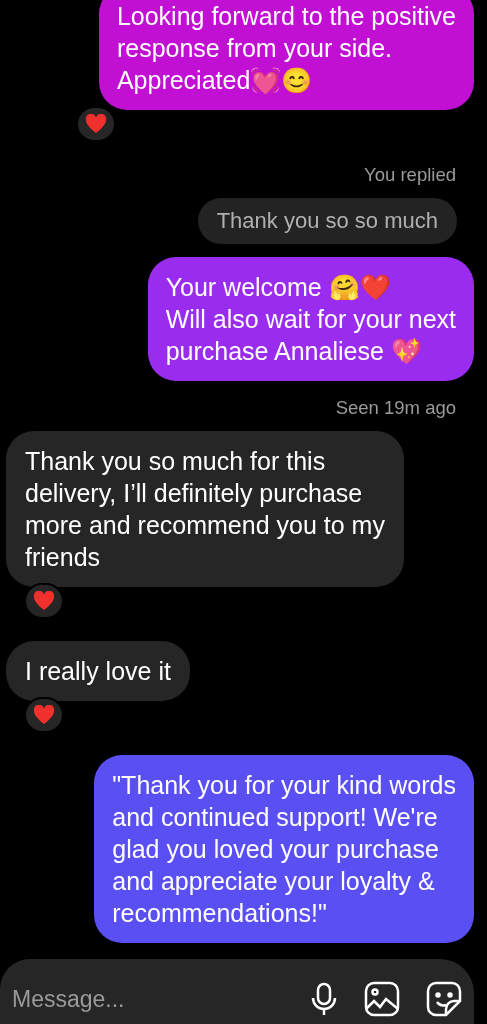 The height and width of the screenshot is (1024, 487). What do you see at coordinates (205, 509) in the screenshot?
I see `received-message: Thank you so much for this delivery, I’ll definitely purchase more and recommend you to my friends` at bounding box center [205, 509].